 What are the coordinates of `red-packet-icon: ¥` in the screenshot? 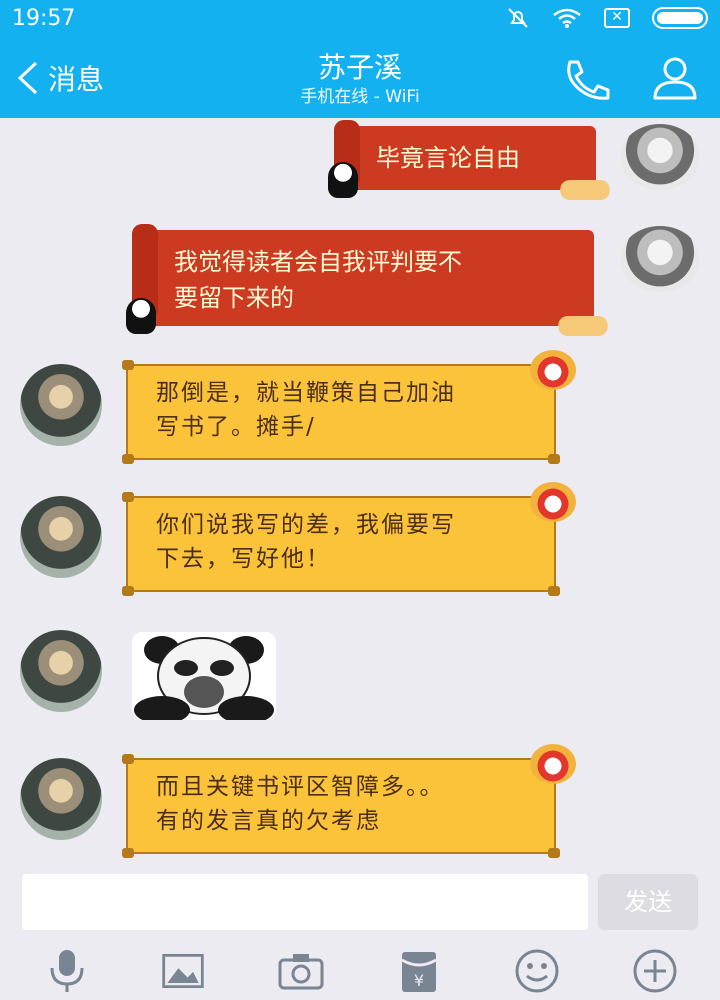 It's located at (419, 971).